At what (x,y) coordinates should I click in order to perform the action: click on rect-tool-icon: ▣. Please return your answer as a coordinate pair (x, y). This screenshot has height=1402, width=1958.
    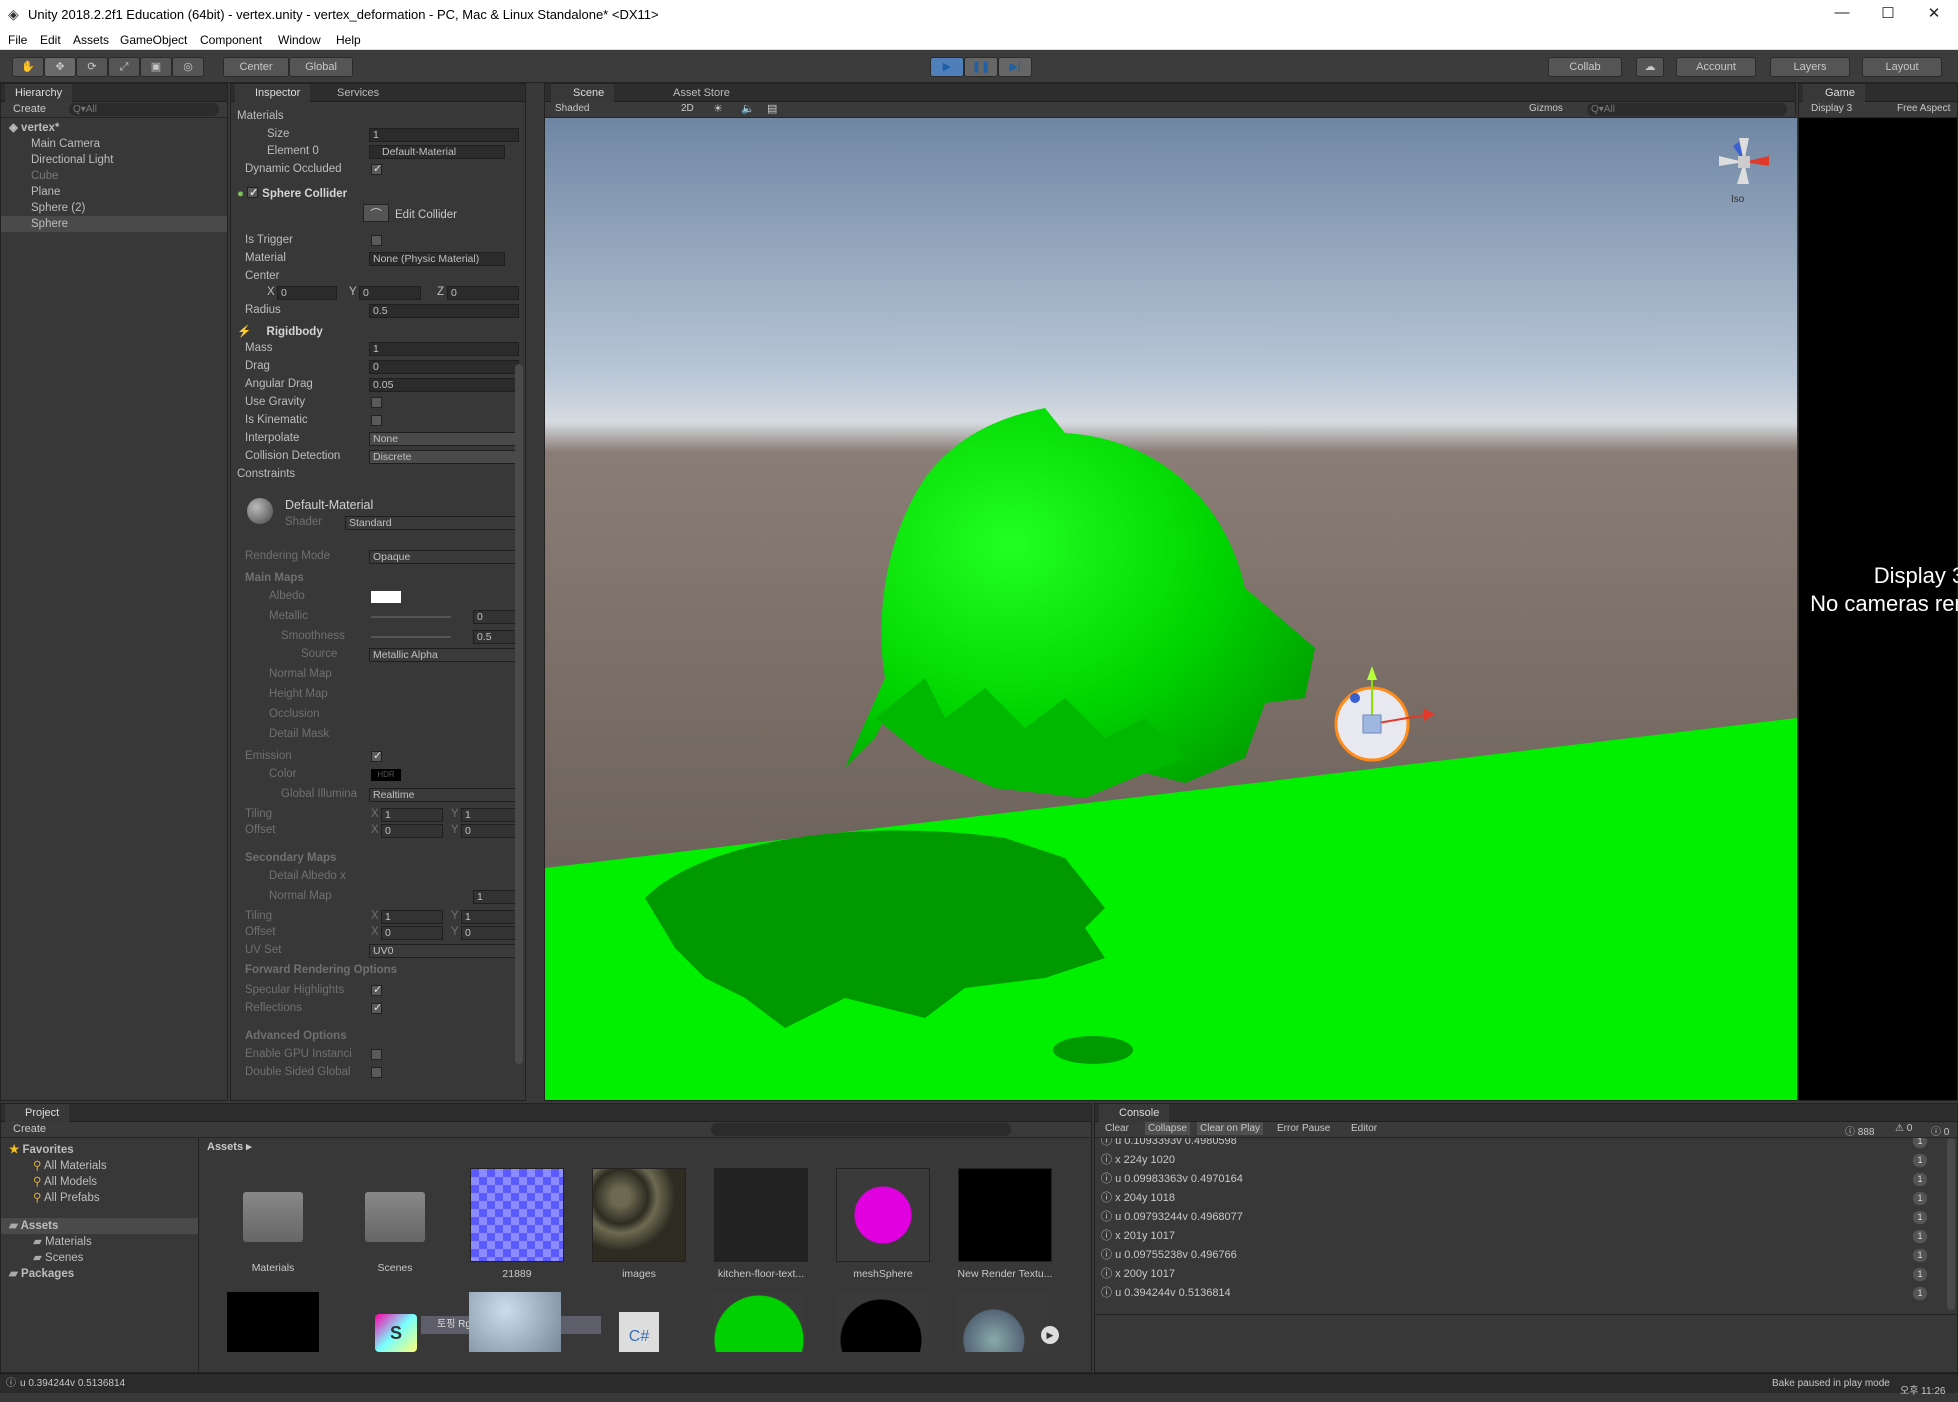
    Looking at the image, I should click on (156, 67).